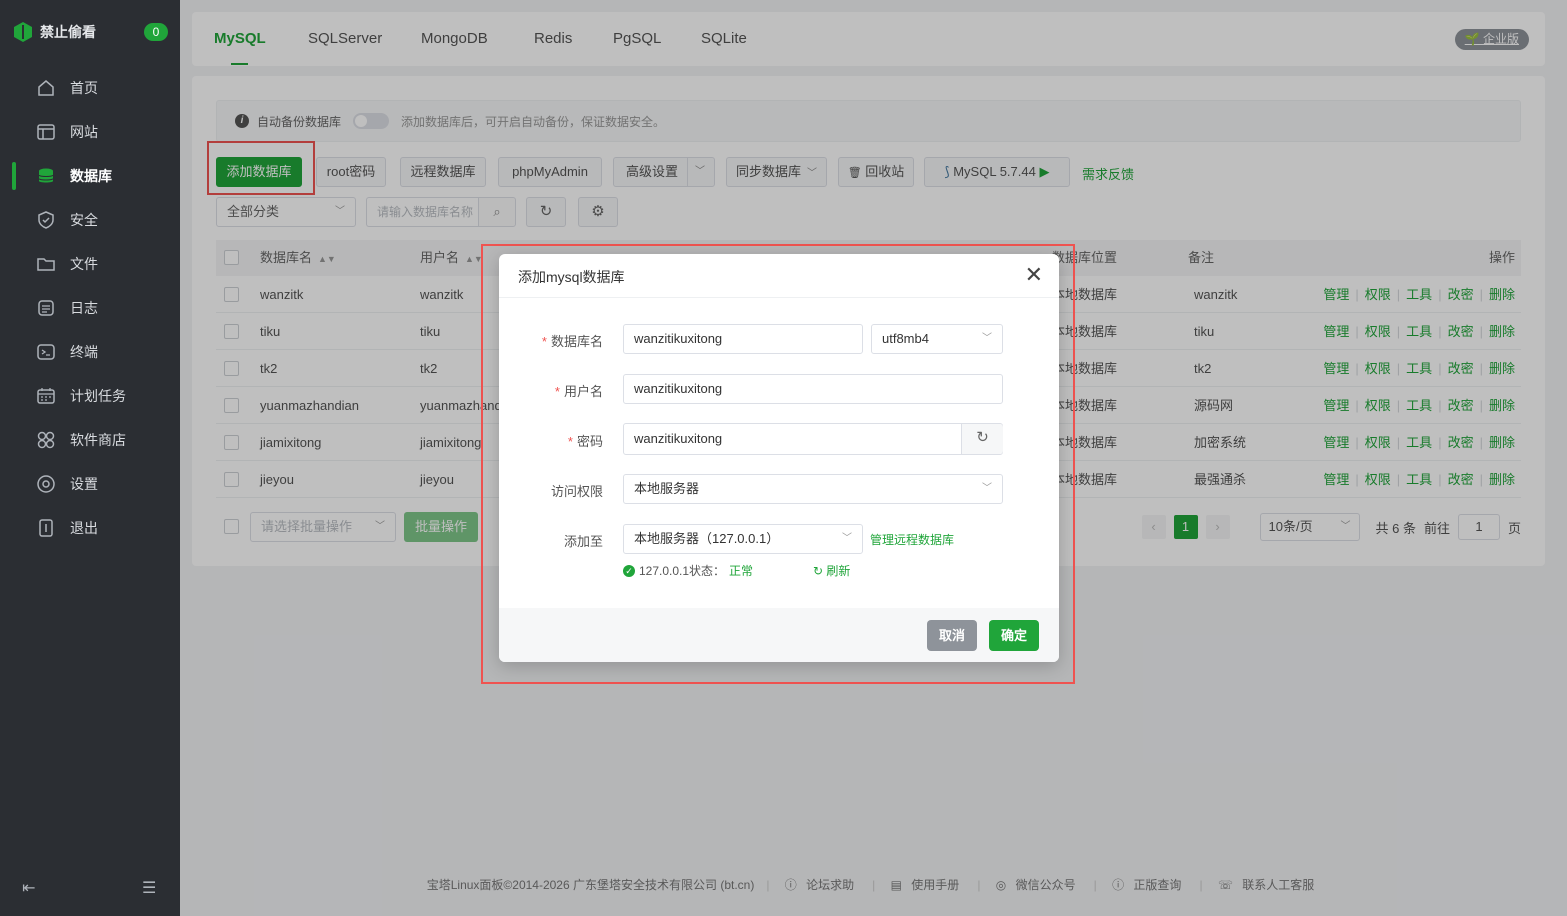 The width and height of the screenshot is (1567, 916). I want to click on dialog-footer: 取消 确定, so click(779, 635).